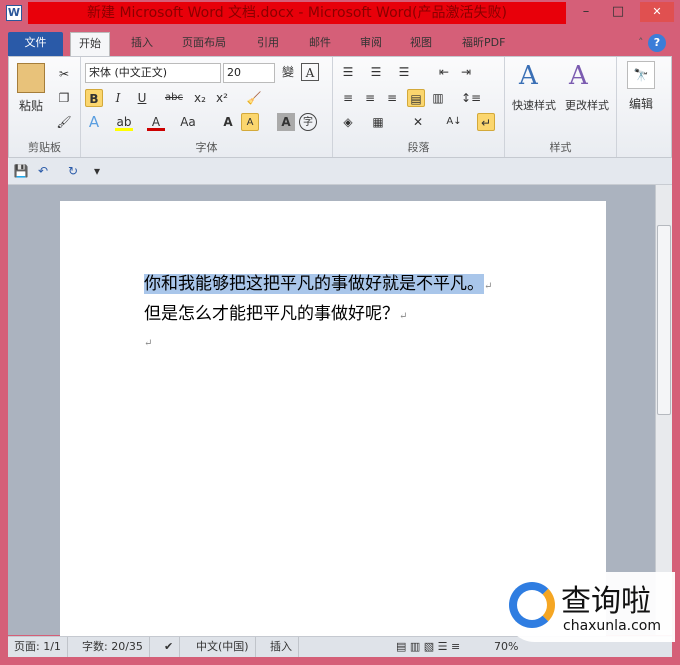  I want to click on font-label: 字体, so click(206, 147).